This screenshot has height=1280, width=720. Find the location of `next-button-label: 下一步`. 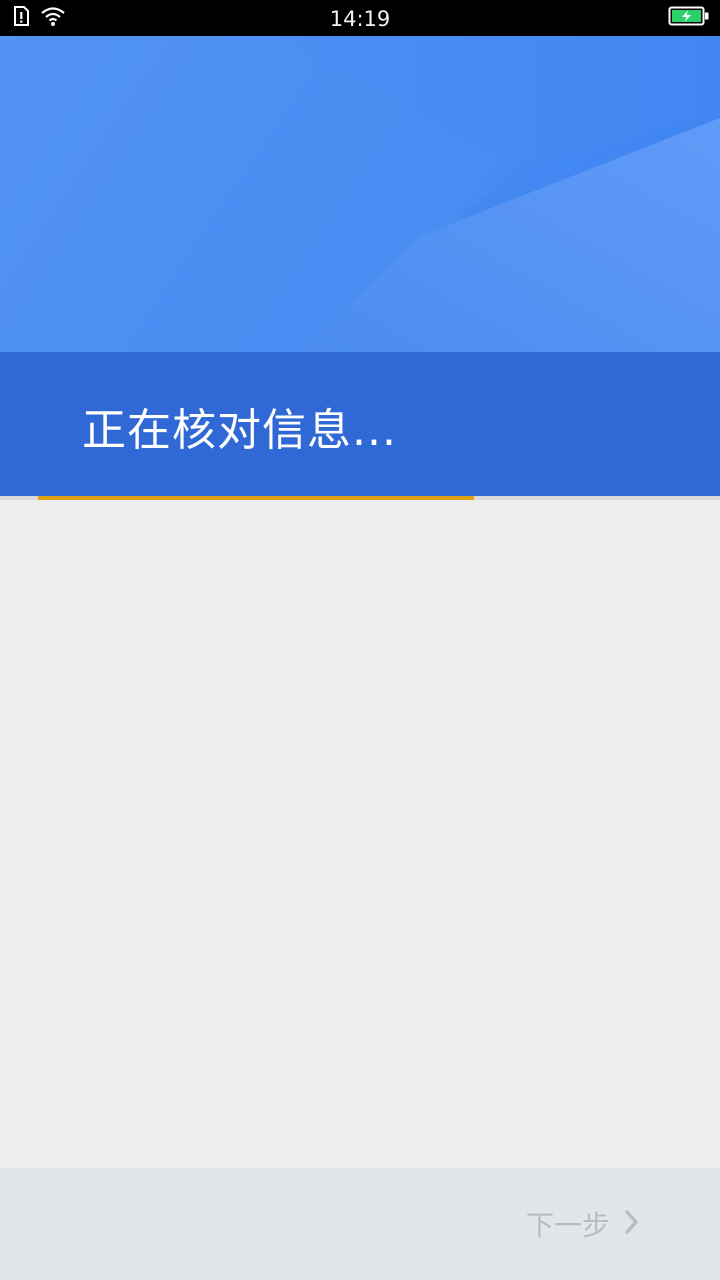

next-button-label: 下一步 is located at coordinates (567, 1225).